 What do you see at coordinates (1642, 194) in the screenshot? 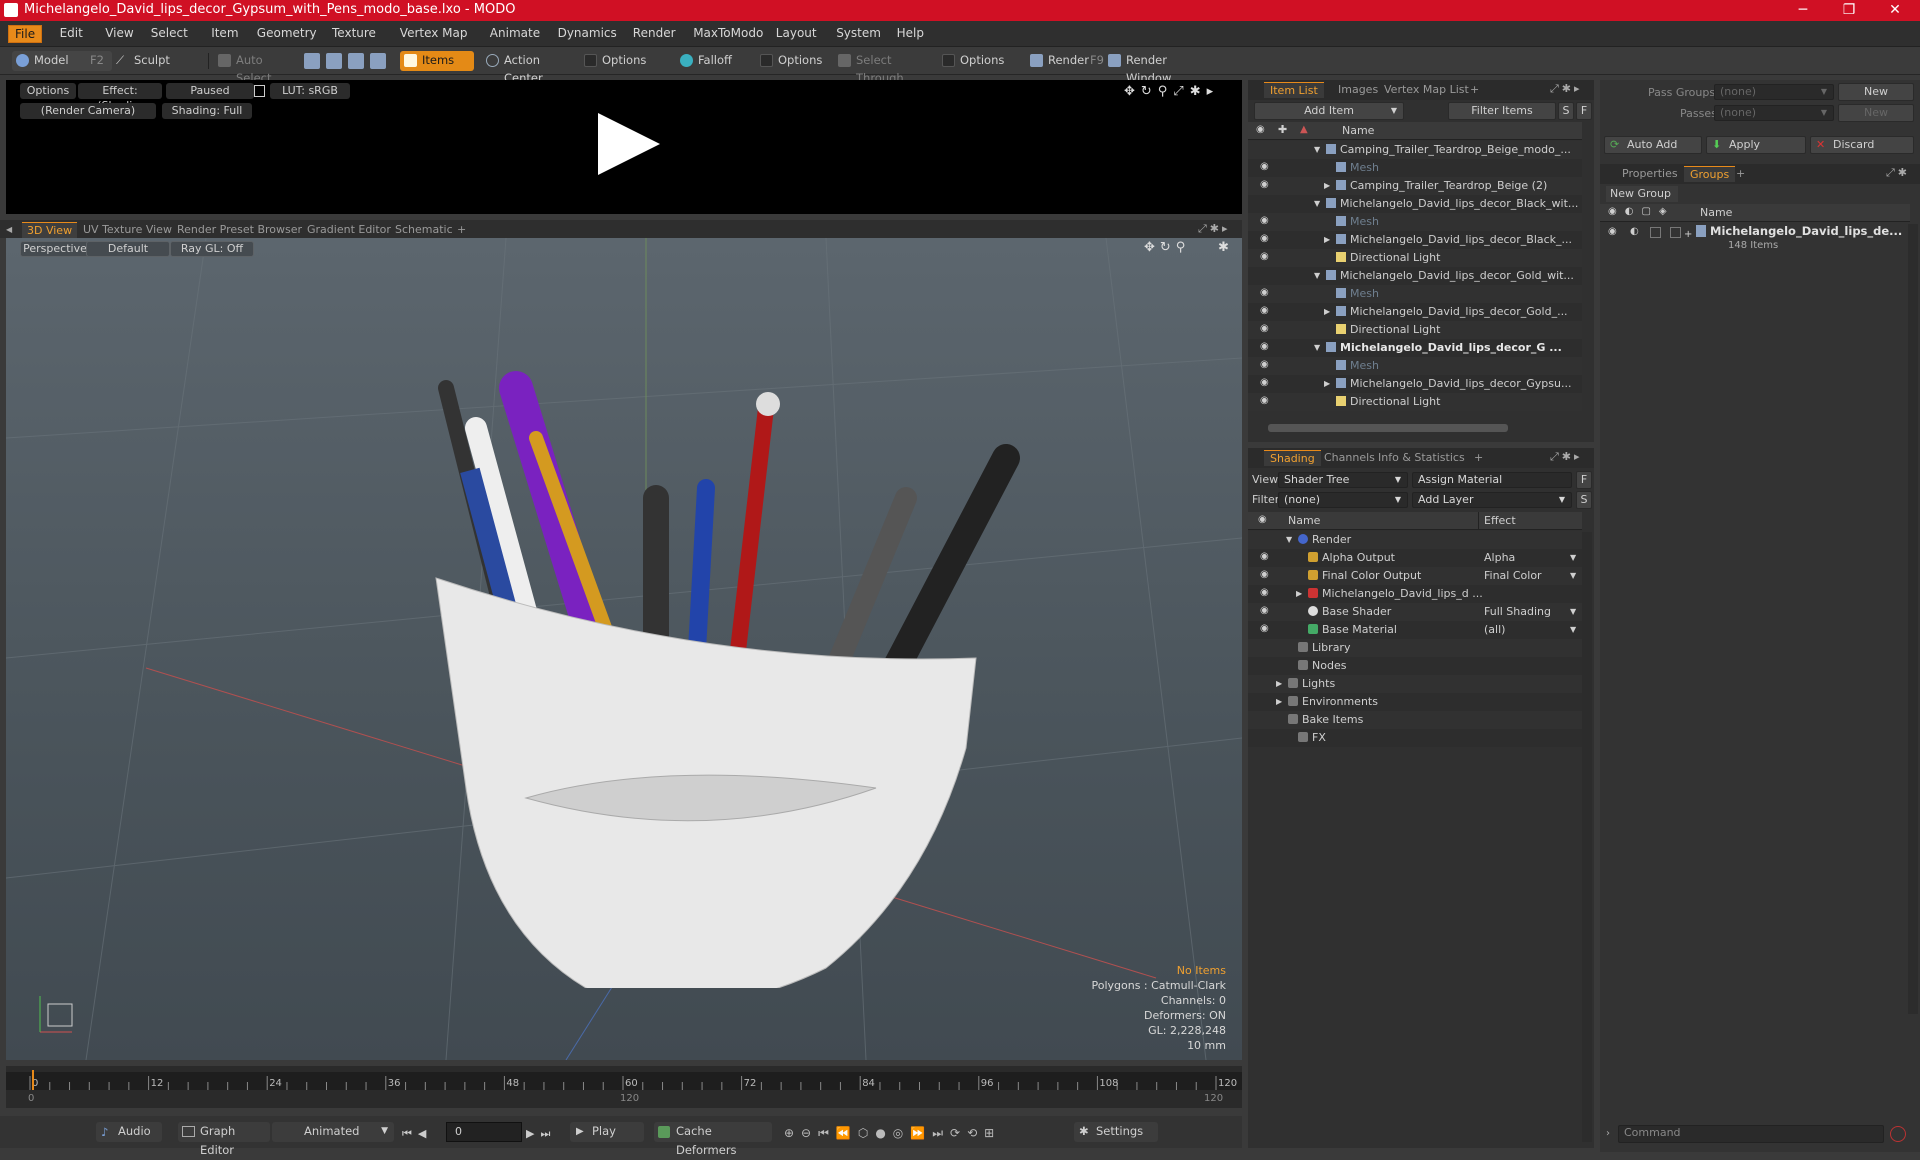
I see `new-group-button: New Group` at bounding box center [1642, 194].